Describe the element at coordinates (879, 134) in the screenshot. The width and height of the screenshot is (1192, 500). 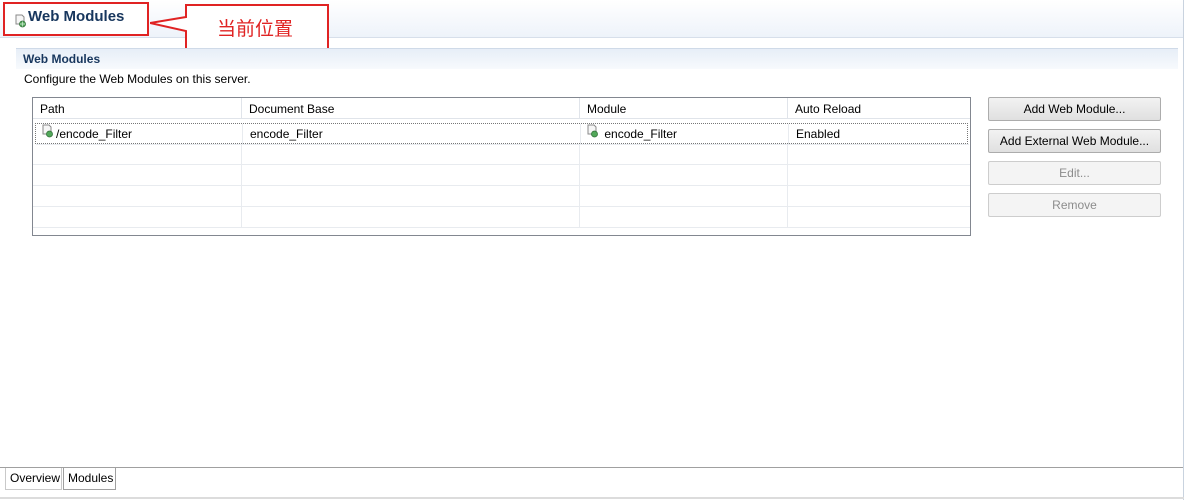
I see `cell-auto-reload: Enabled` at that location.